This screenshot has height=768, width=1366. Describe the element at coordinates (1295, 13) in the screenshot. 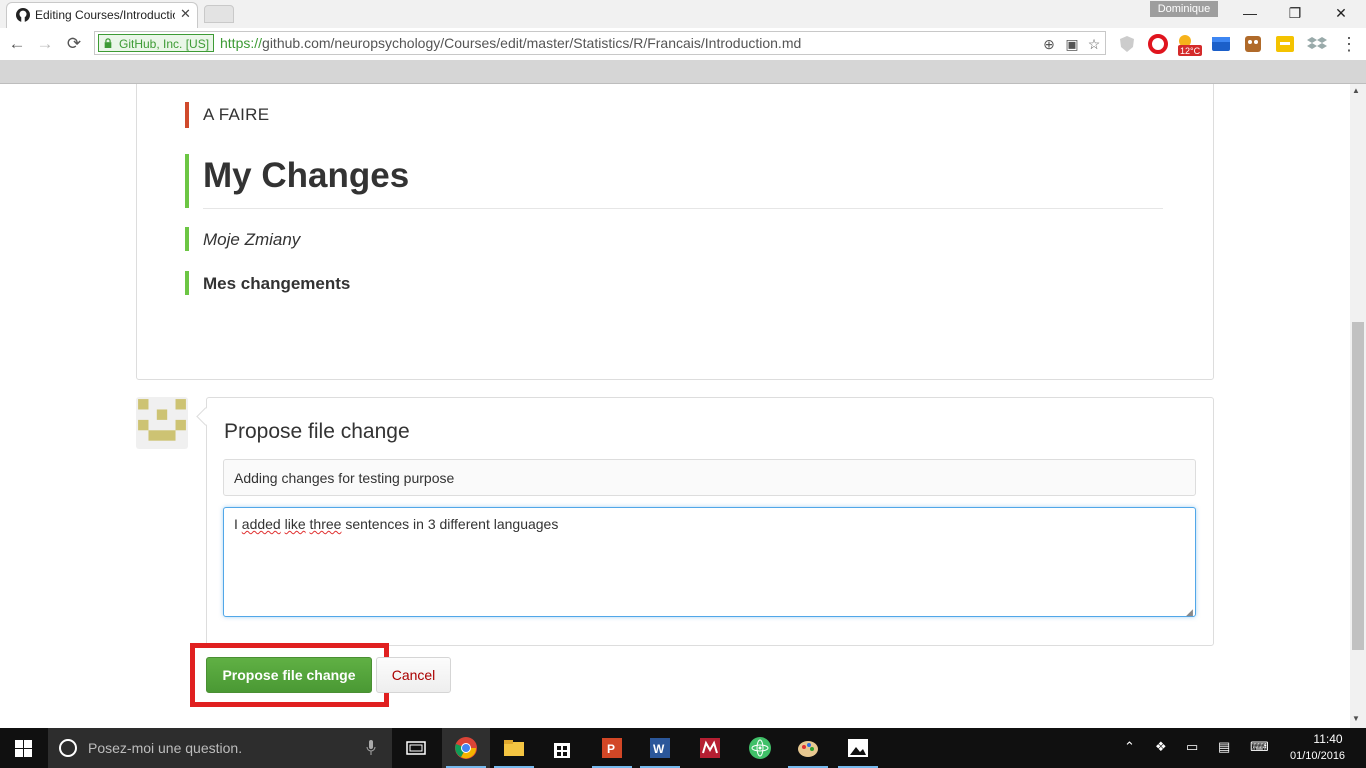

I see `restore-icon: ❐` at that location.